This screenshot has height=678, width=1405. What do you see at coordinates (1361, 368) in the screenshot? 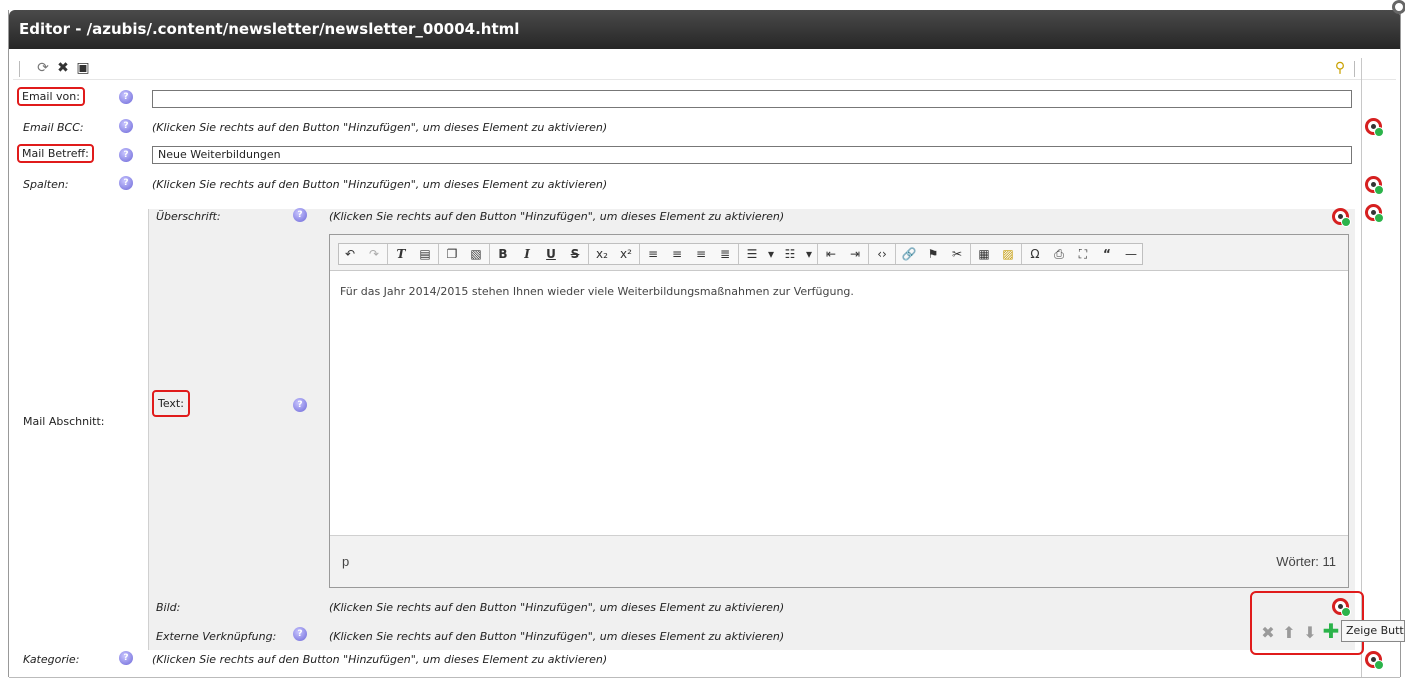
I see `right-column-divider` at bounding box center [1361, 368].